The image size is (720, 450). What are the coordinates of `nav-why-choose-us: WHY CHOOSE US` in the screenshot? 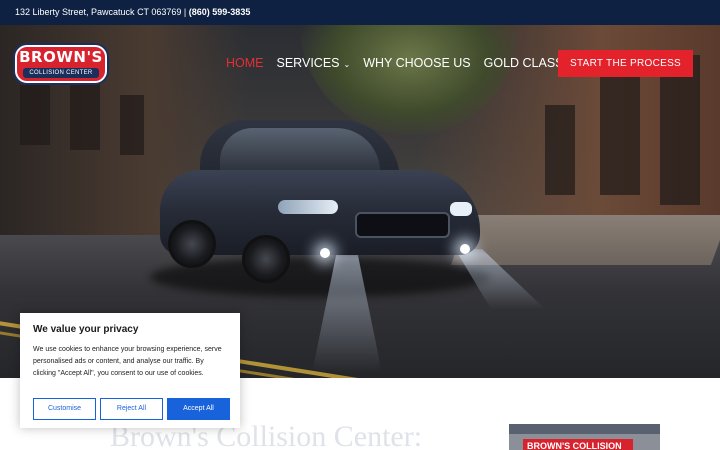 It's located at (416, 63).